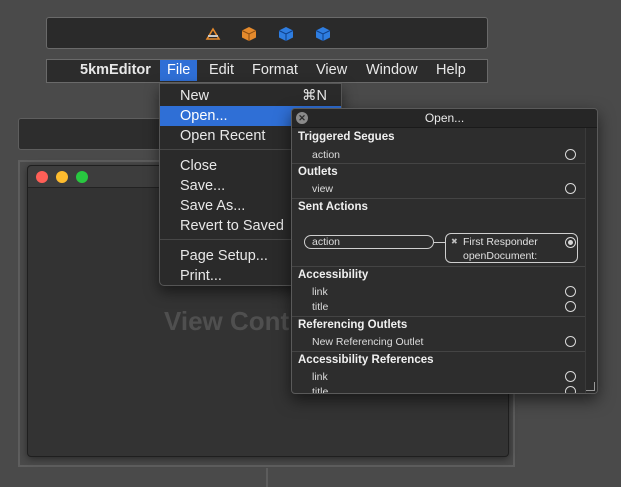  Describe the element at coordinates (323, 189) in the screenshot. I see `connection-row-label: view` at that location.